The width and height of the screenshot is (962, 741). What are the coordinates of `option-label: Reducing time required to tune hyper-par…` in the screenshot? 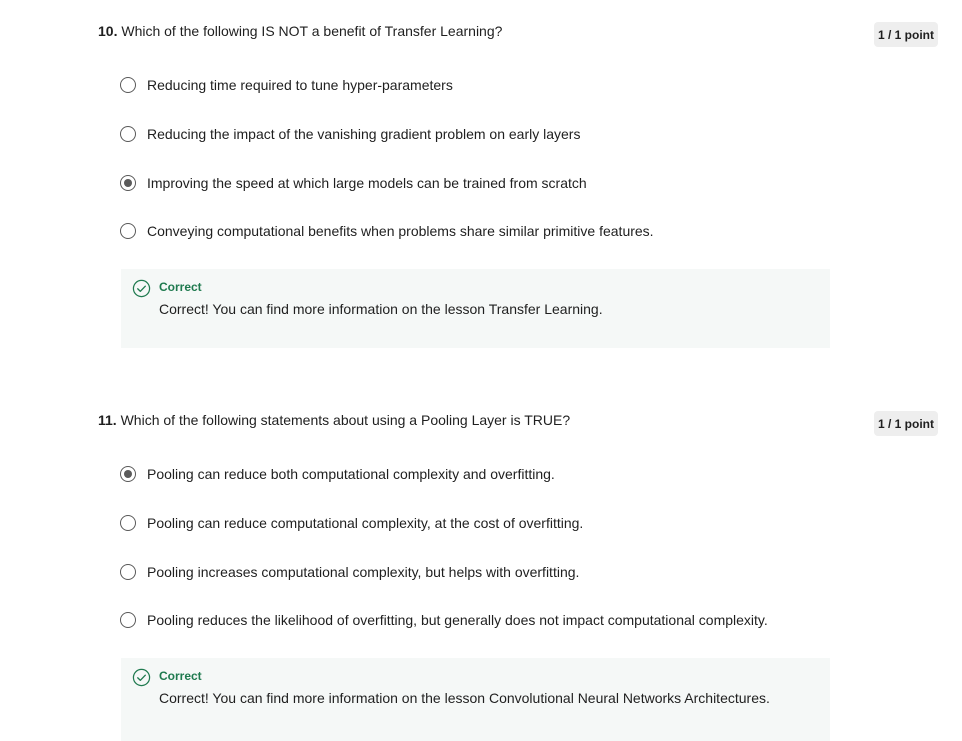 It's located at (300, 85).